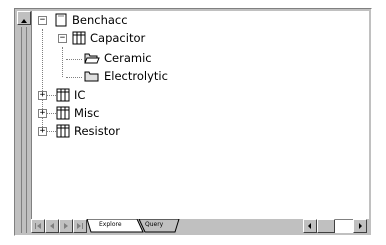 The height and width of the screenshot is (245, 386). What do you see at coordinates (136, 76) in the screenshot?
I see `tree-node-label: Electrolytic` at bounding box center [136, 76].